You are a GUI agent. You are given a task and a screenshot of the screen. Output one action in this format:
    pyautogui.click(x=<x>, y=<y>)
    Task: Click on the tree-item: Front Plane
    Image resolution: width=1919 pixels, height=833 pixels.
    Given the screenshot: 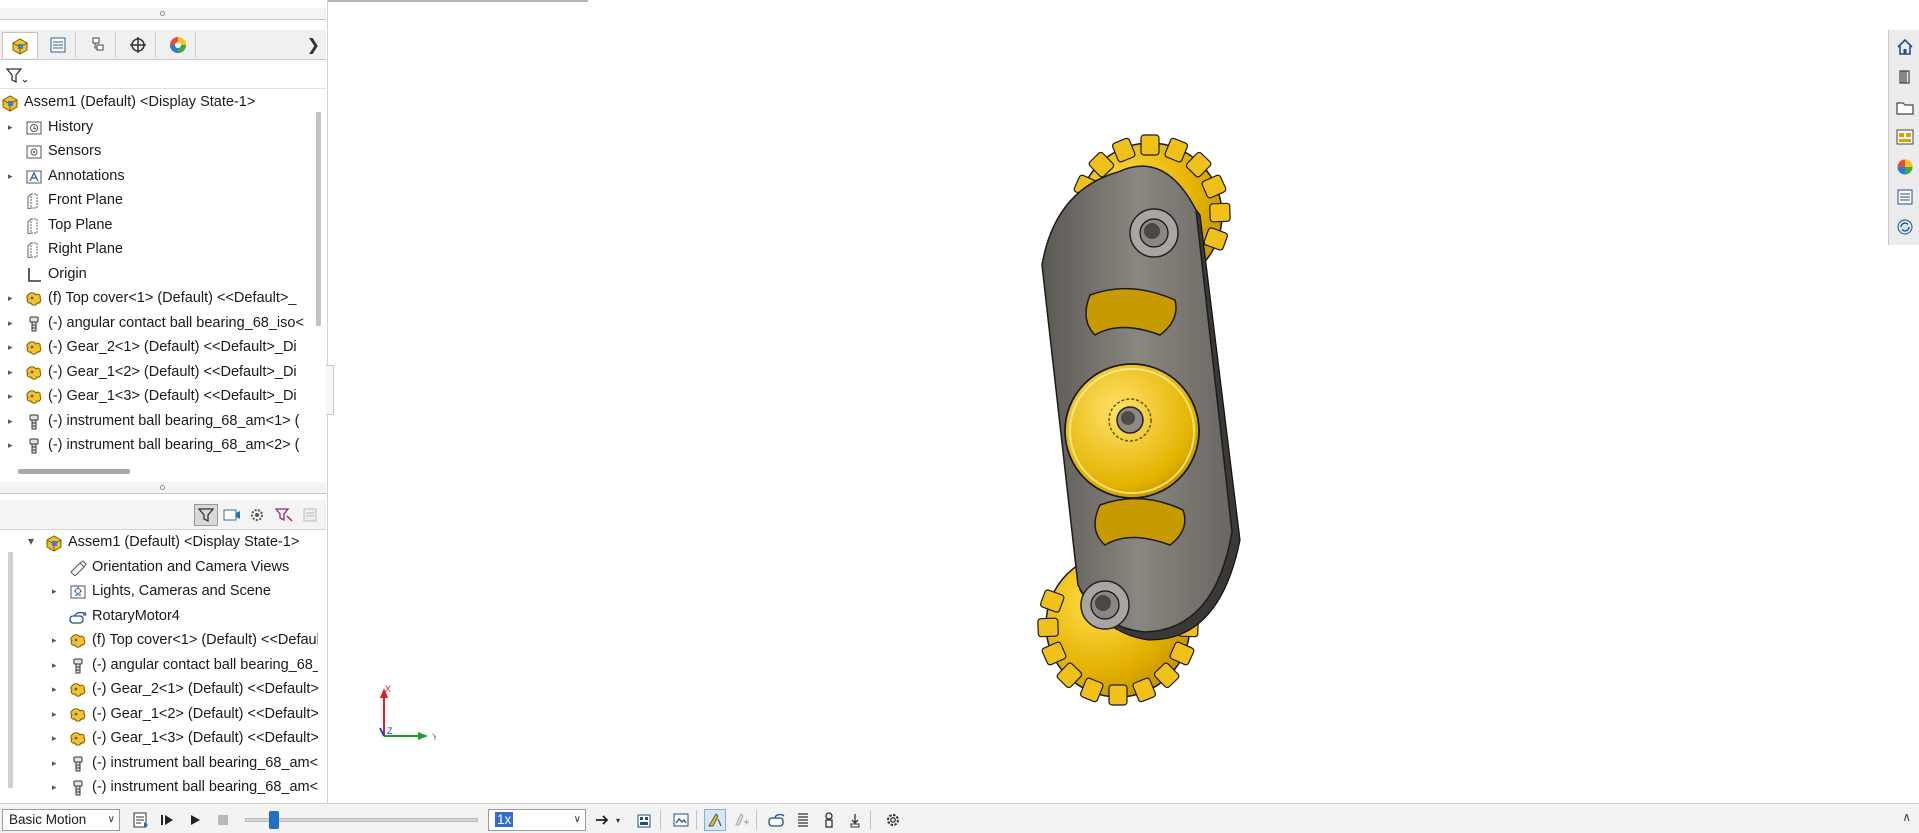 What is the action you would take?
    pyautogui.click(x=159, y=201)
    